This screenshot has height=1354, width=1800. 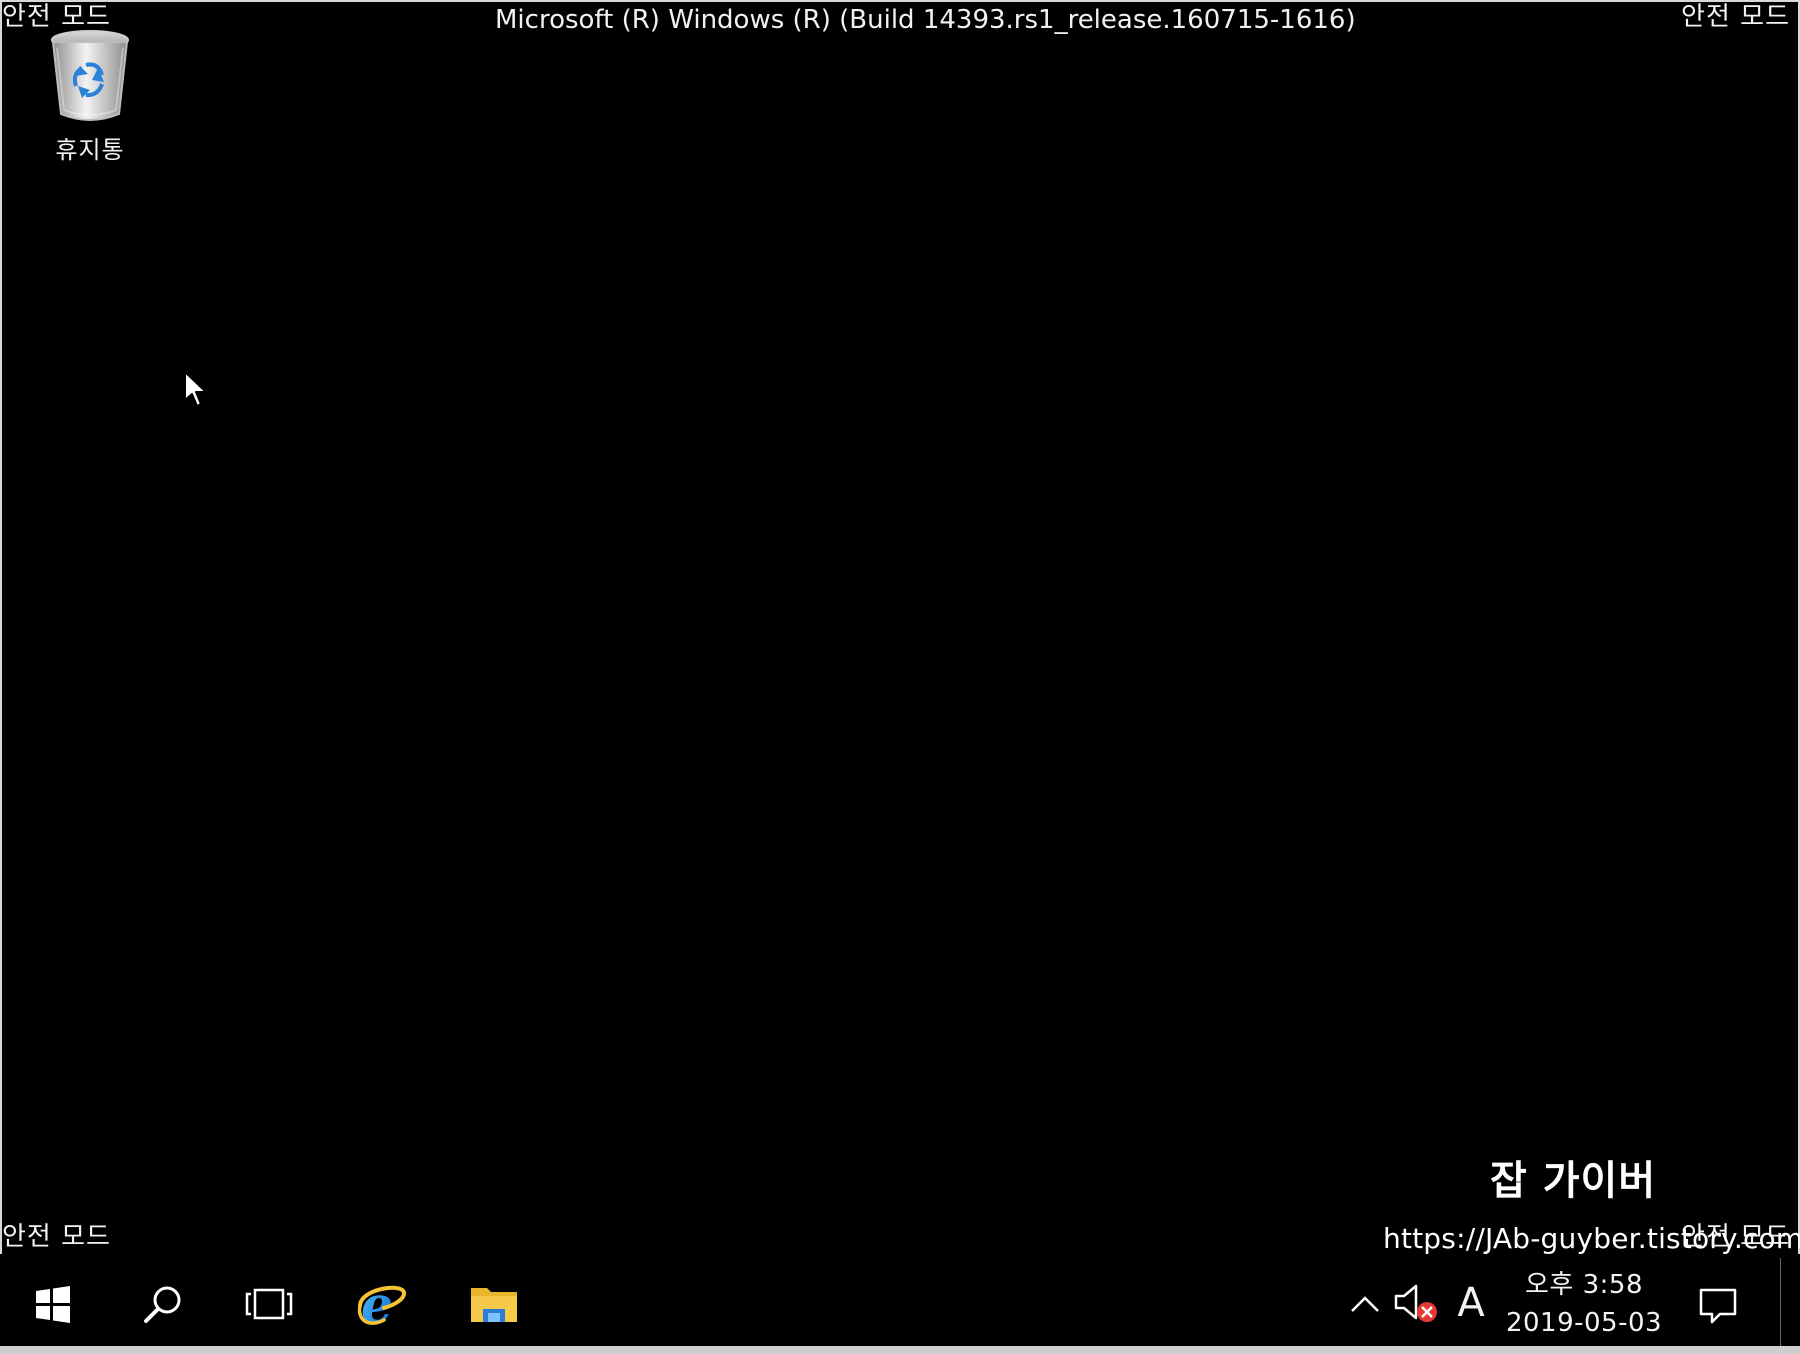 I want to click on file-explorer-button, so click(x=494, y=1304).